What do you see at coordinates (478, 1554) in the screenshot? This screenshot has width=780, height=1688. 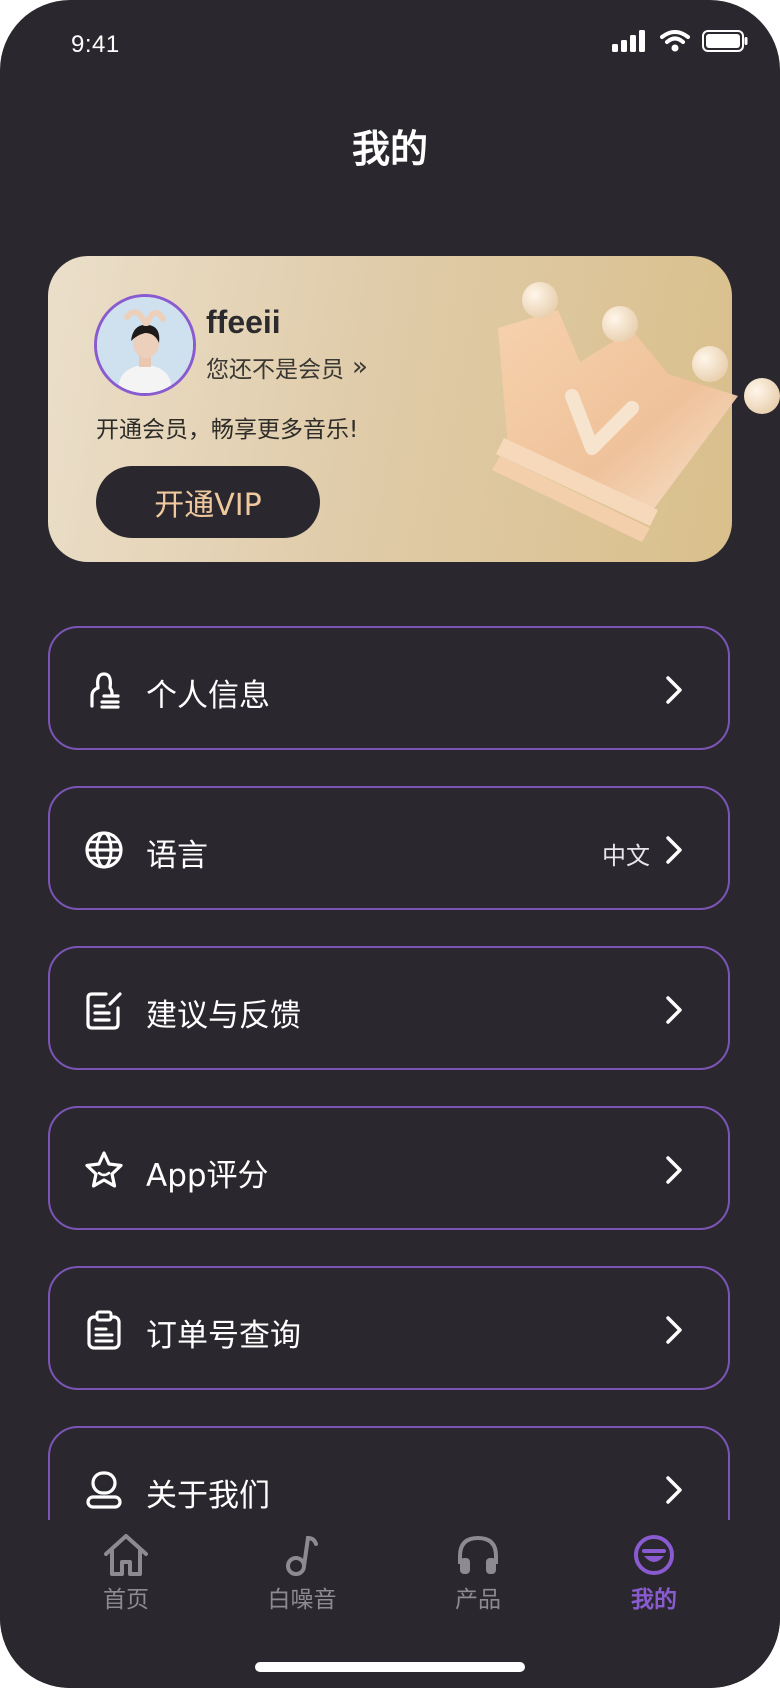 I see `headphones-icon` at bounding box center [478, 1554].